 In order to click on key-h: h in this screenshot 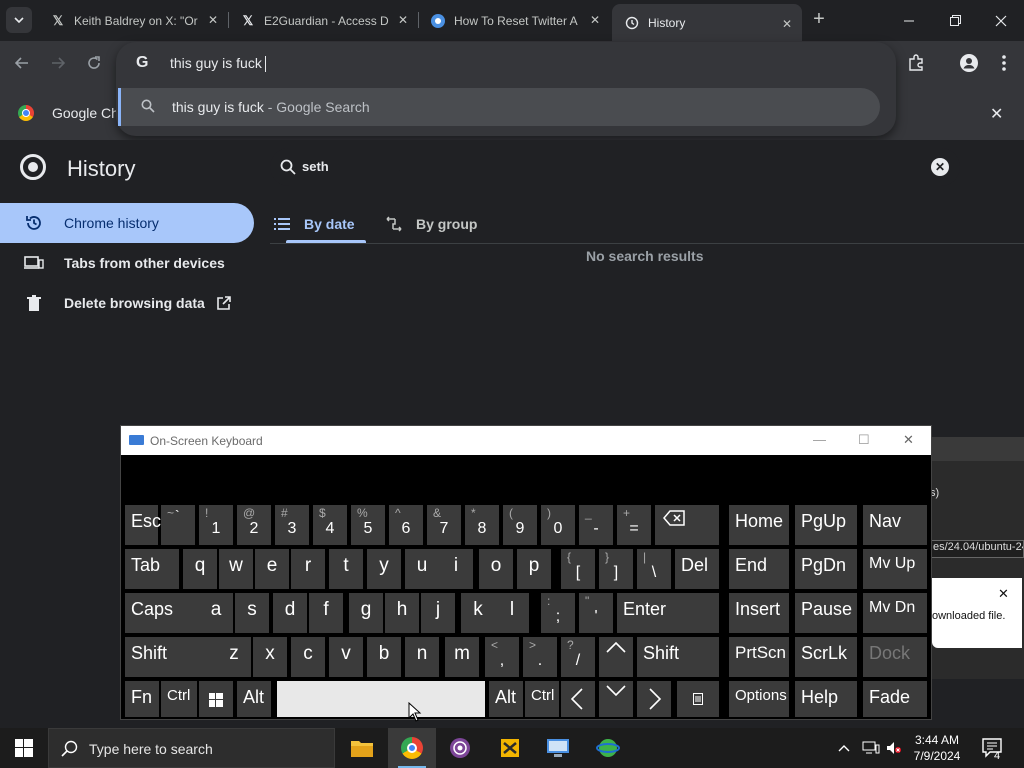, I will do `click(402, 613)`.